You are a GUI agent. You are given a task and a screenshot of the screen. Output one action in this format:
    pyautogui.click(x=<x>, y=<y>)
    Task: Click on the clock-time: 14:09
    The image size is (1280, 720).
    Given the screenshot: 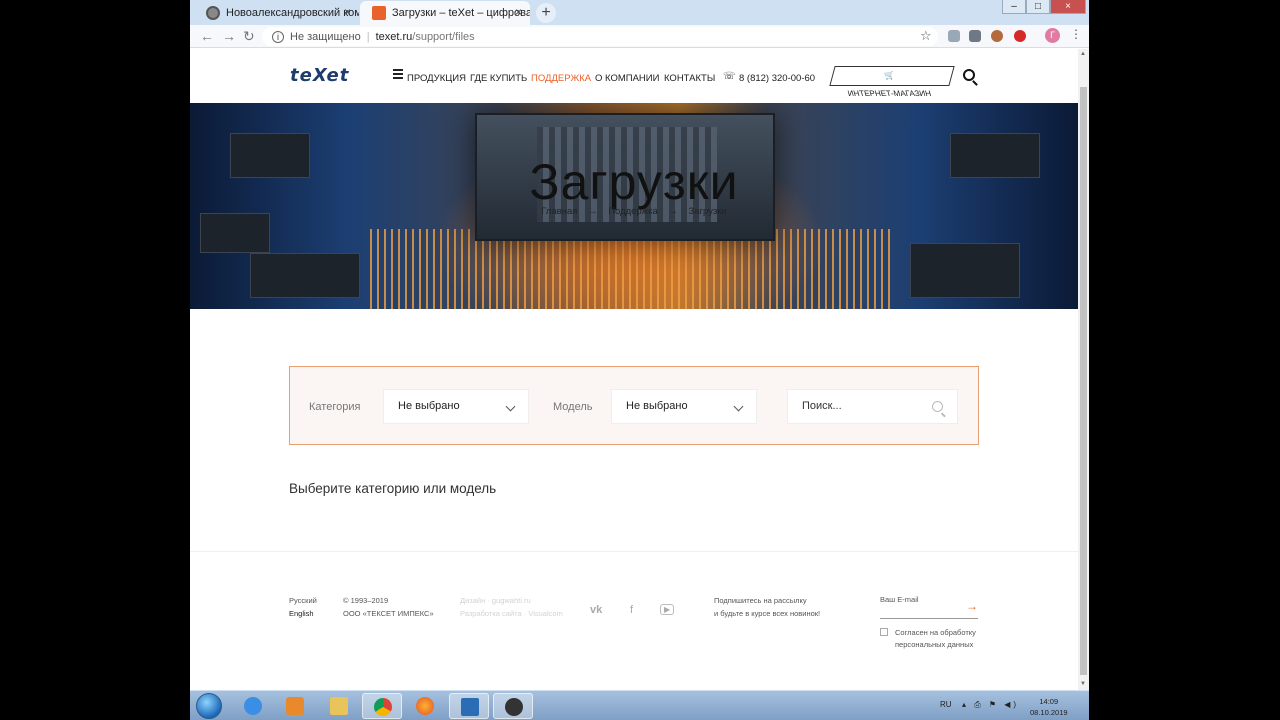 What is the action you would take?
    pyautogui.click(x=1049, y=701)
    